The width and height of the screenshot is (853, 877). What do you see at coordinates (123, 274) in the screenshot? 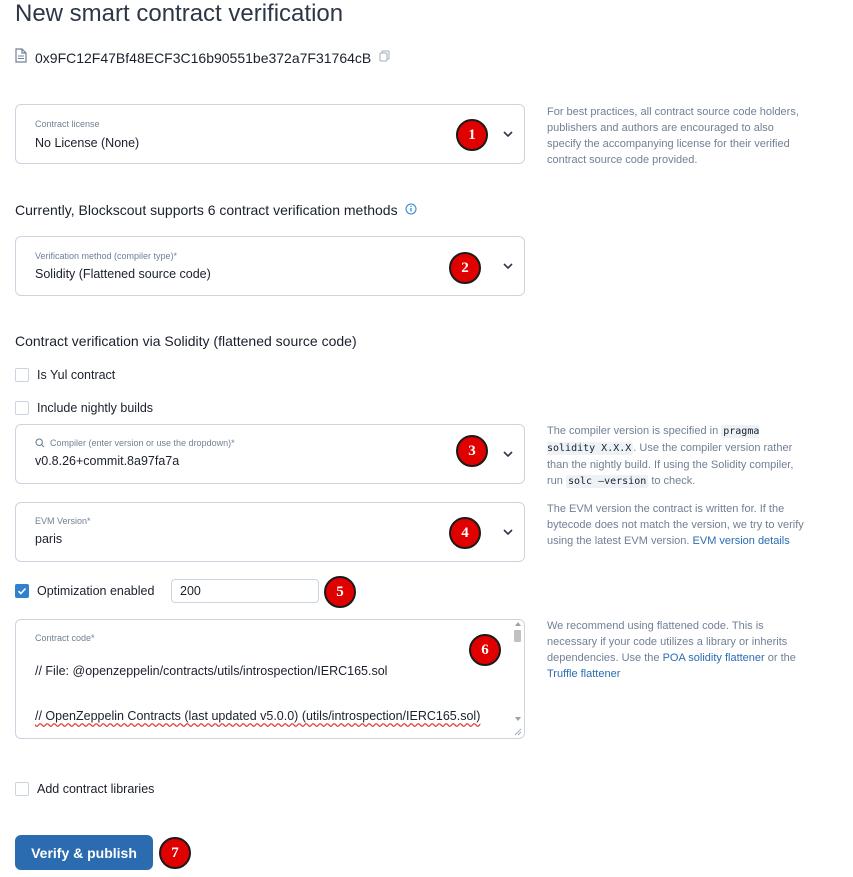
I see `verification-method-value: Solidity (Flattened source code)` at bounding box center [123, 274].